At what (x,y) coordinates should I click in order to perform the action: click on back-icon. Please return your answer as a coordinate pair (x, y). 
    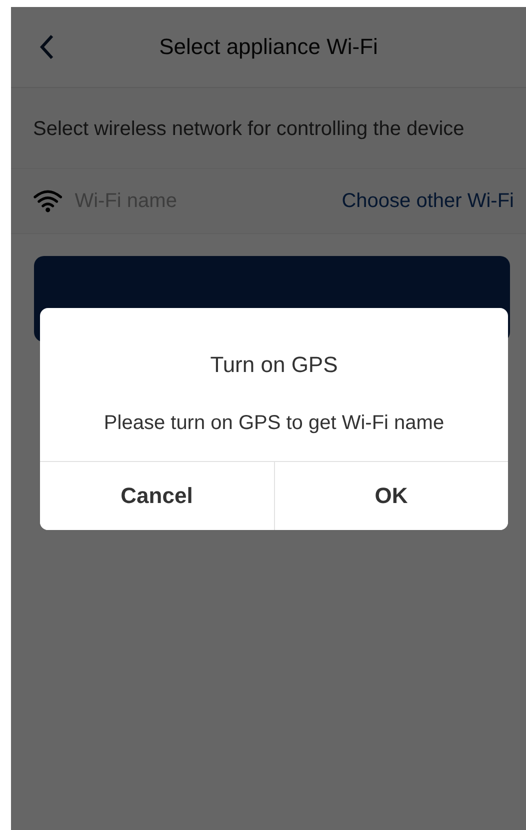
    Looking at the image, I should click on (47, 47).